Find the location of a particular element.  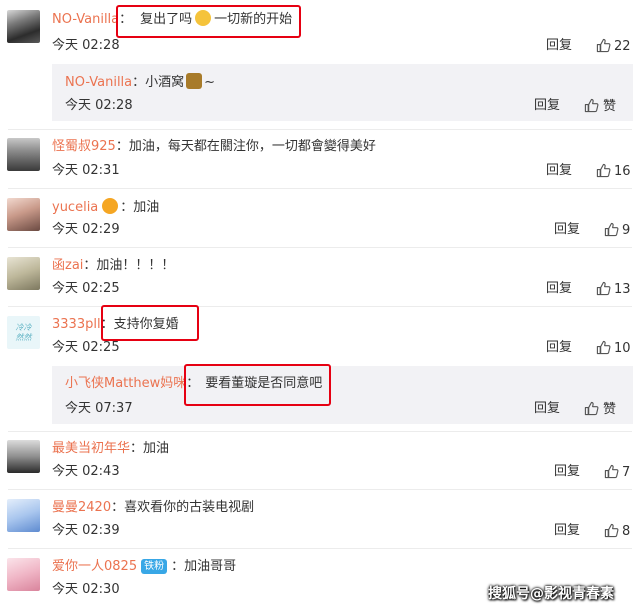

username: 函zai is located at coordinates (67, 265).